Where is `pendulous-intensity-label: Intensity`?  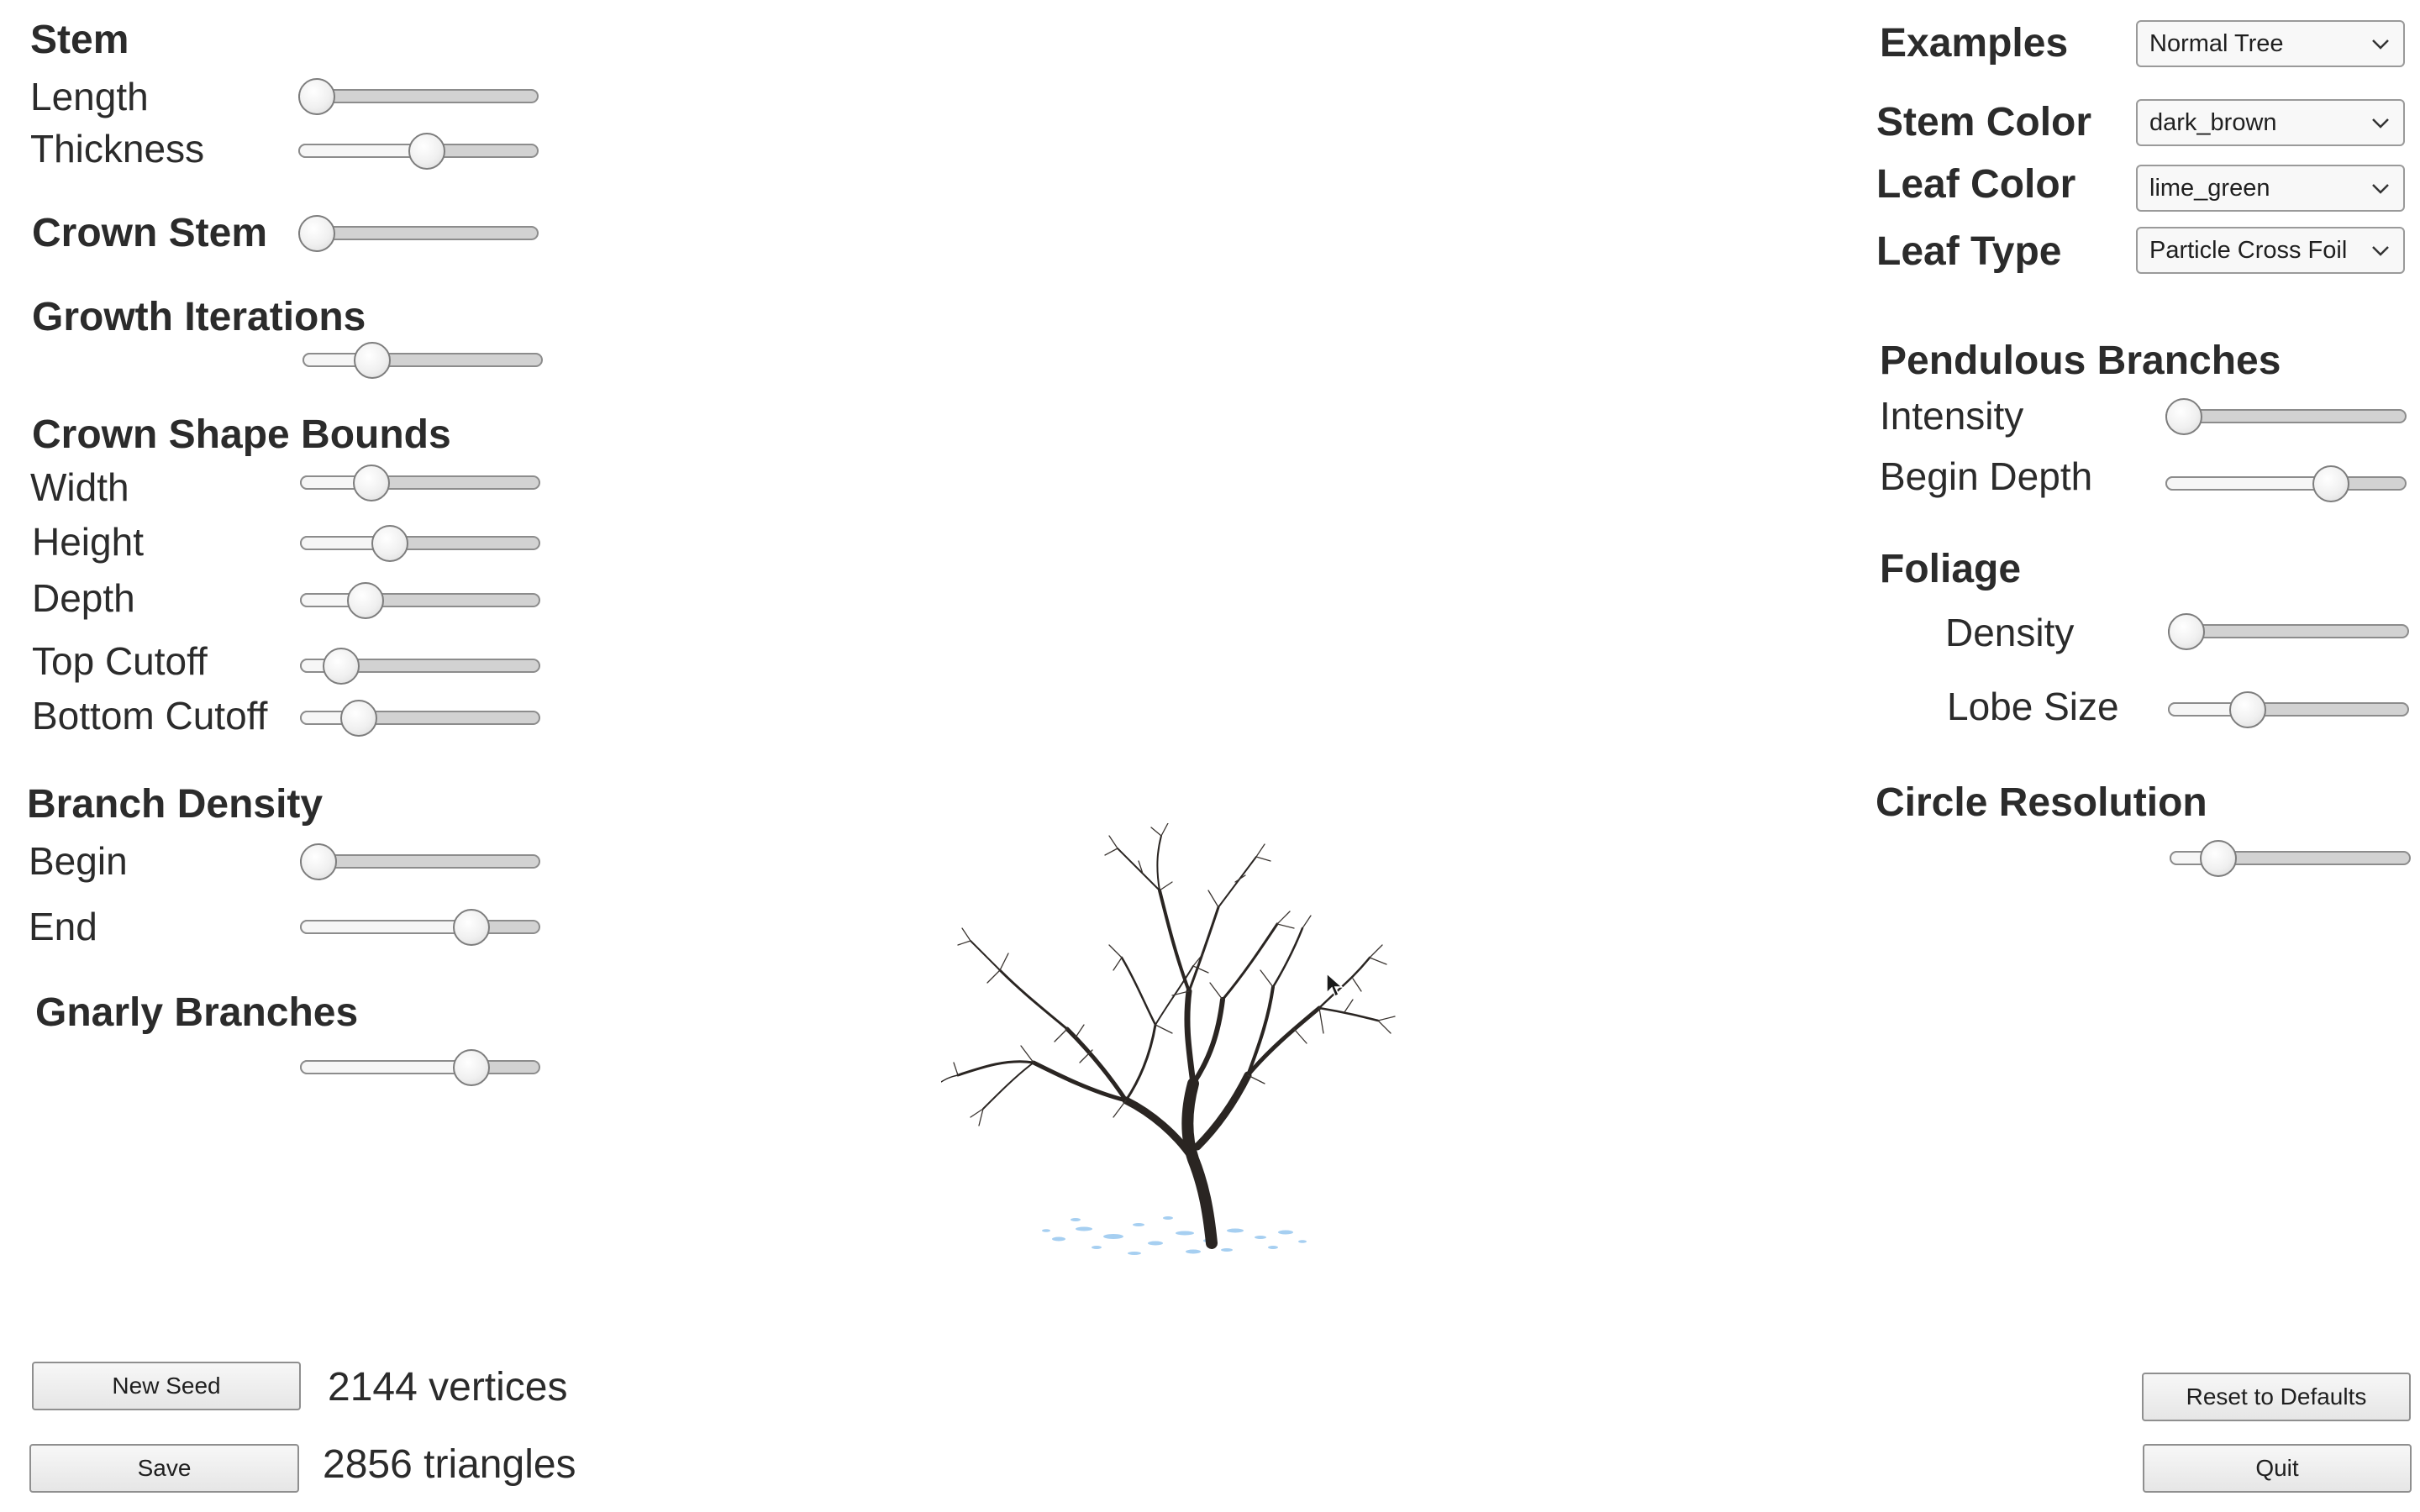 pendulous-intensity-label: Intensity is located at coordinates (1952, 416).